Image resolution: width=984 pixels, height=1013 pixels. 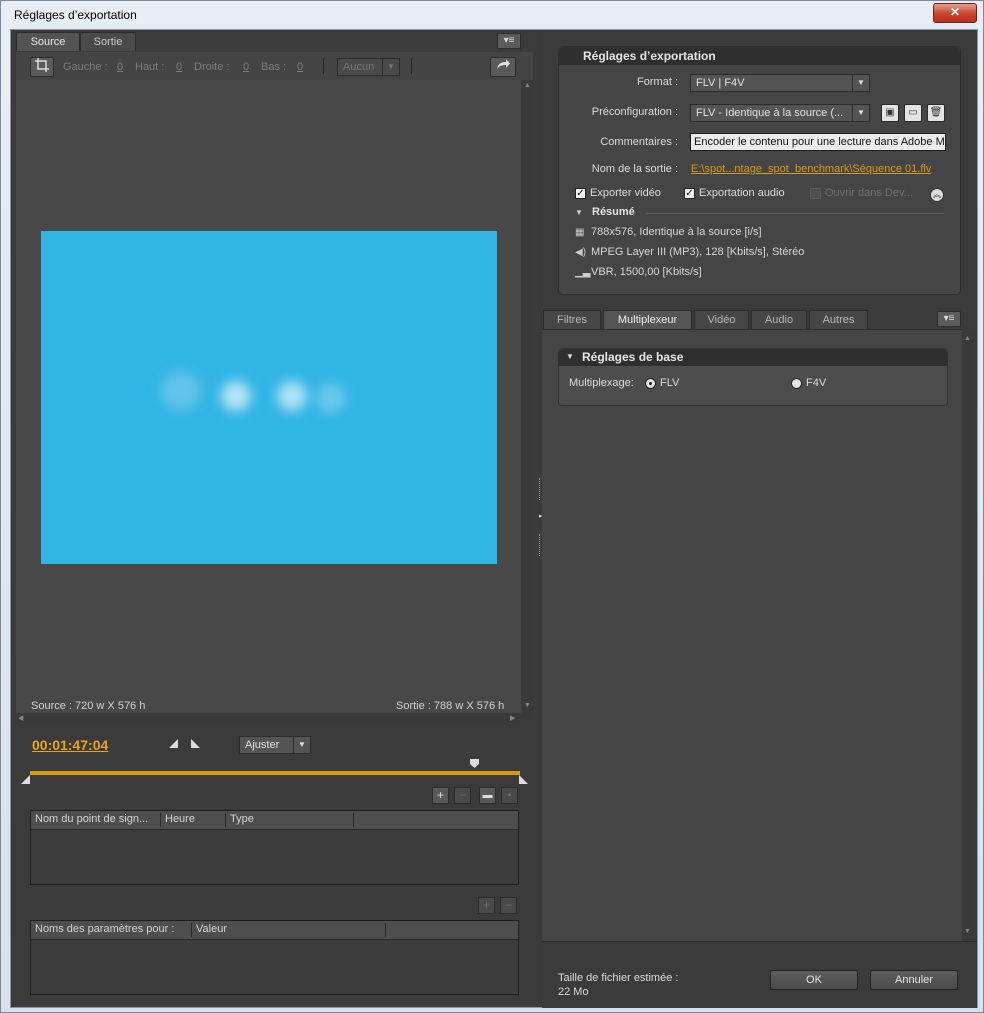 What do you see at coordinates (649, 56) in the screenshot?
I see `export-settings-title: Réglages d’exportation` at bounding box center [649, 56].